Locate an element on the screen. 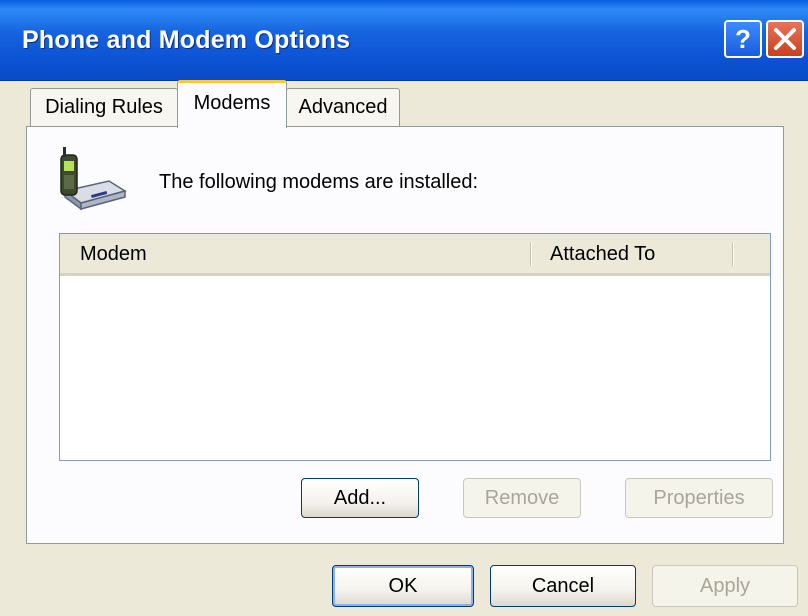 The width and height of the screenshot is (808, 616). tab-dialing-rules: Dialing Rules is located at coordinates (104, 107).